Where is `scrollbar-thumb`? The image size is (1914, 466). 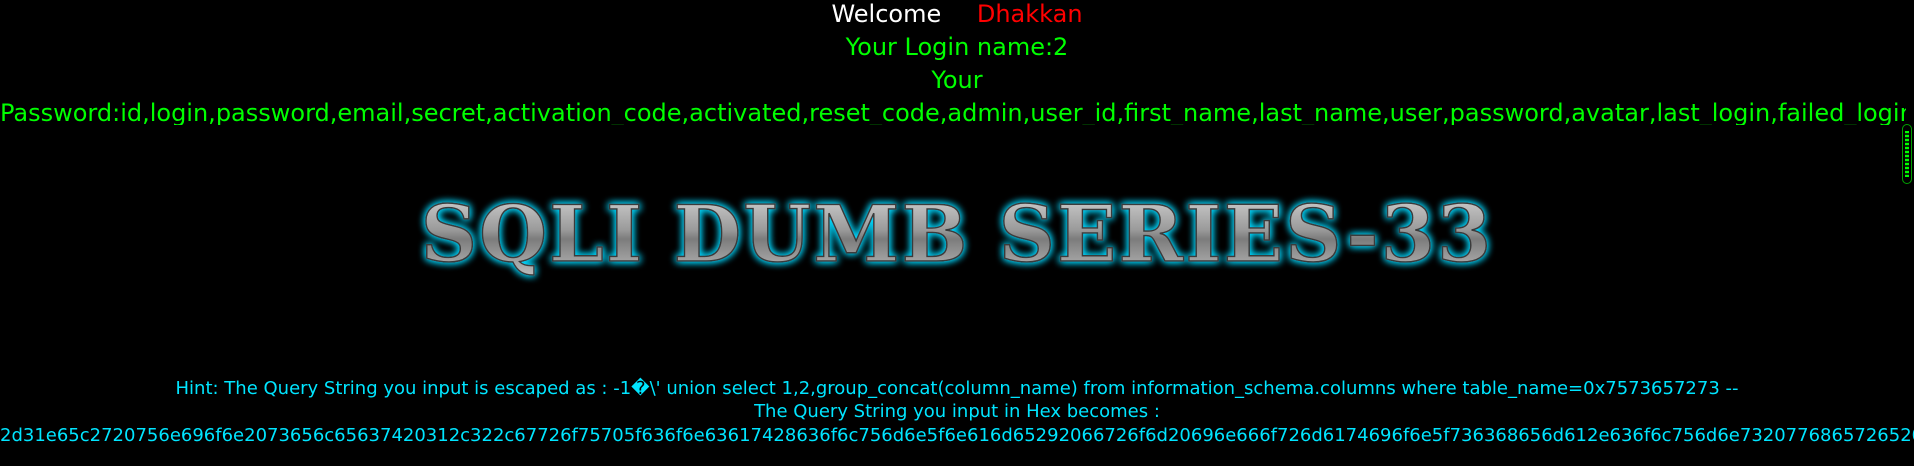 scrollbar-thumb is located at coordinates (1907, 154).